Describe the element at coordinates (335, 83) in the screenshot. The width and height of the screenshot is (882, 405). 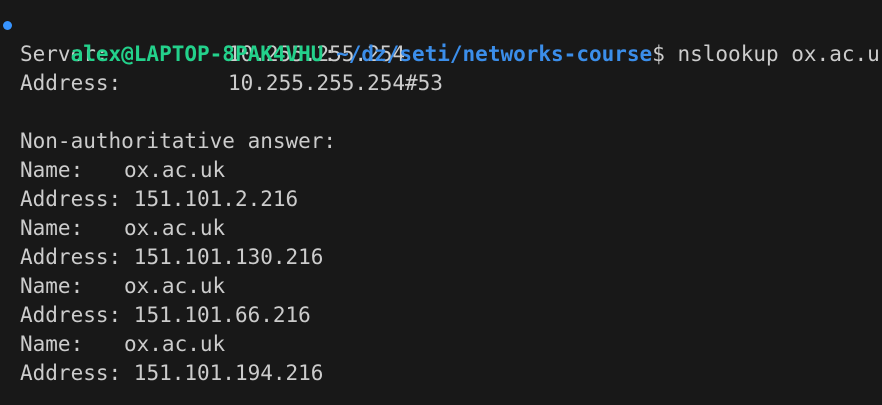
I see `server-address-value: 10.255.255.254#53` at that location.